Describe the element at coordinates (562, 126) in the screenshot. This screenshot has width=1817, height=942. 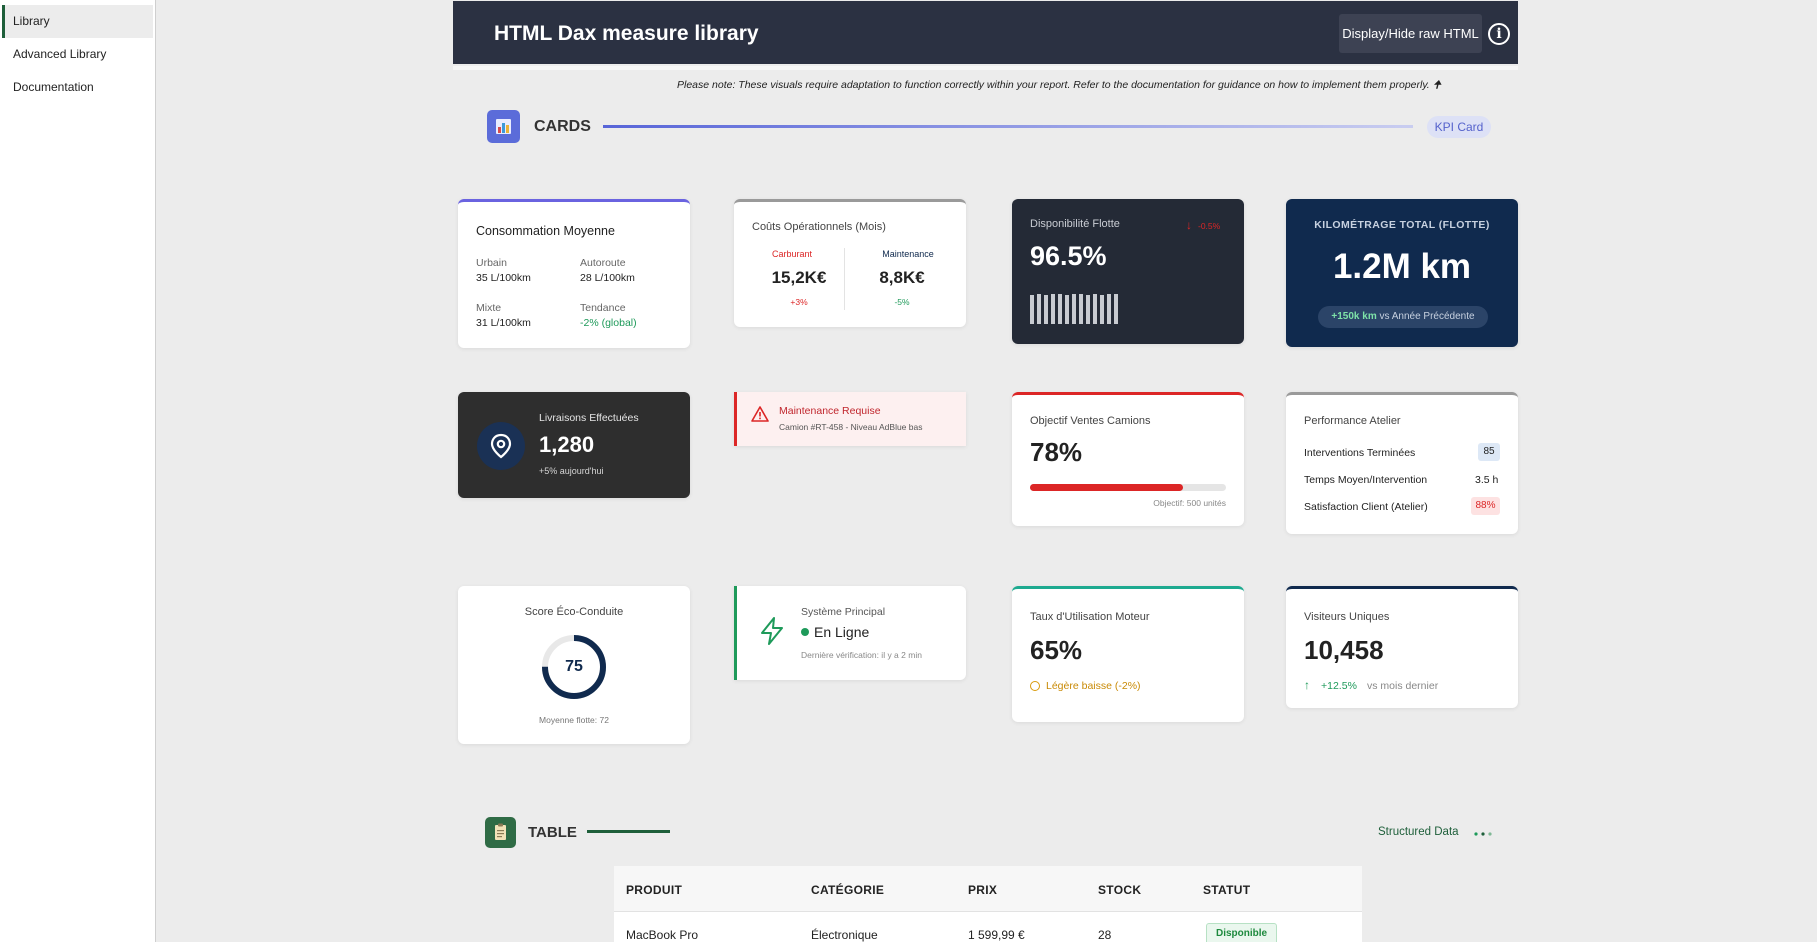
I see `cards-section-title: CARDS` at that location.